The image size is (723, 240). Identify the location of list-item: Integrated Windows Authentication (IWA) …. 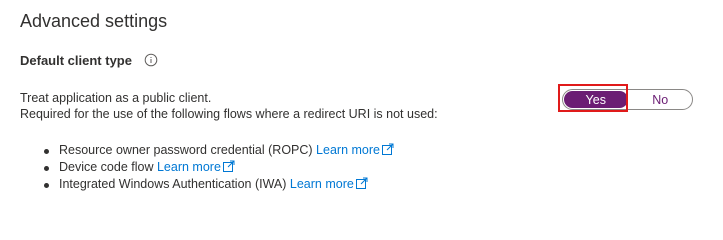
(219, 184).